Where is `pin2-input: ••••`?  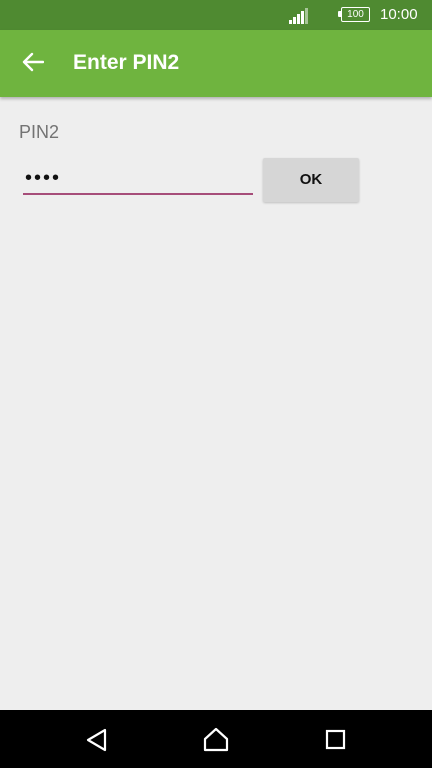
pin2-input: •••• is located at coordinates (138, 179).